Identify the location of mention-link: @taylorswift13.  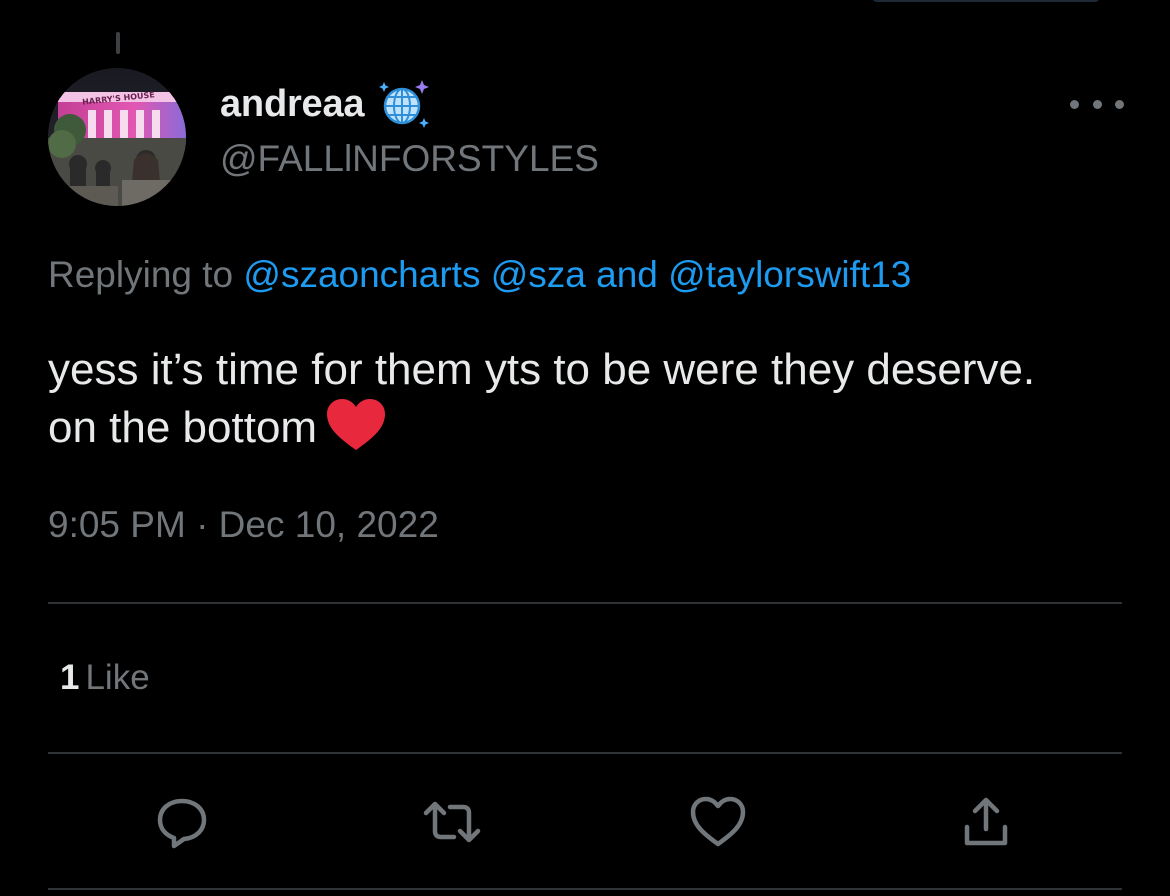
(789, 274).